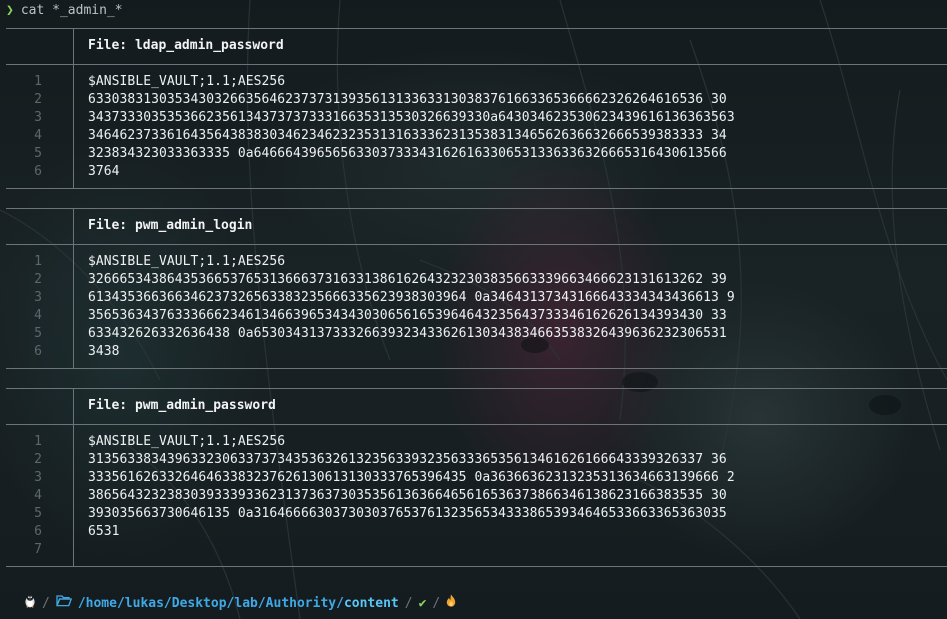 Image resolution: width=947 pixels, height=619 pixels. I want to click on fire-icon, so click(451, 604).